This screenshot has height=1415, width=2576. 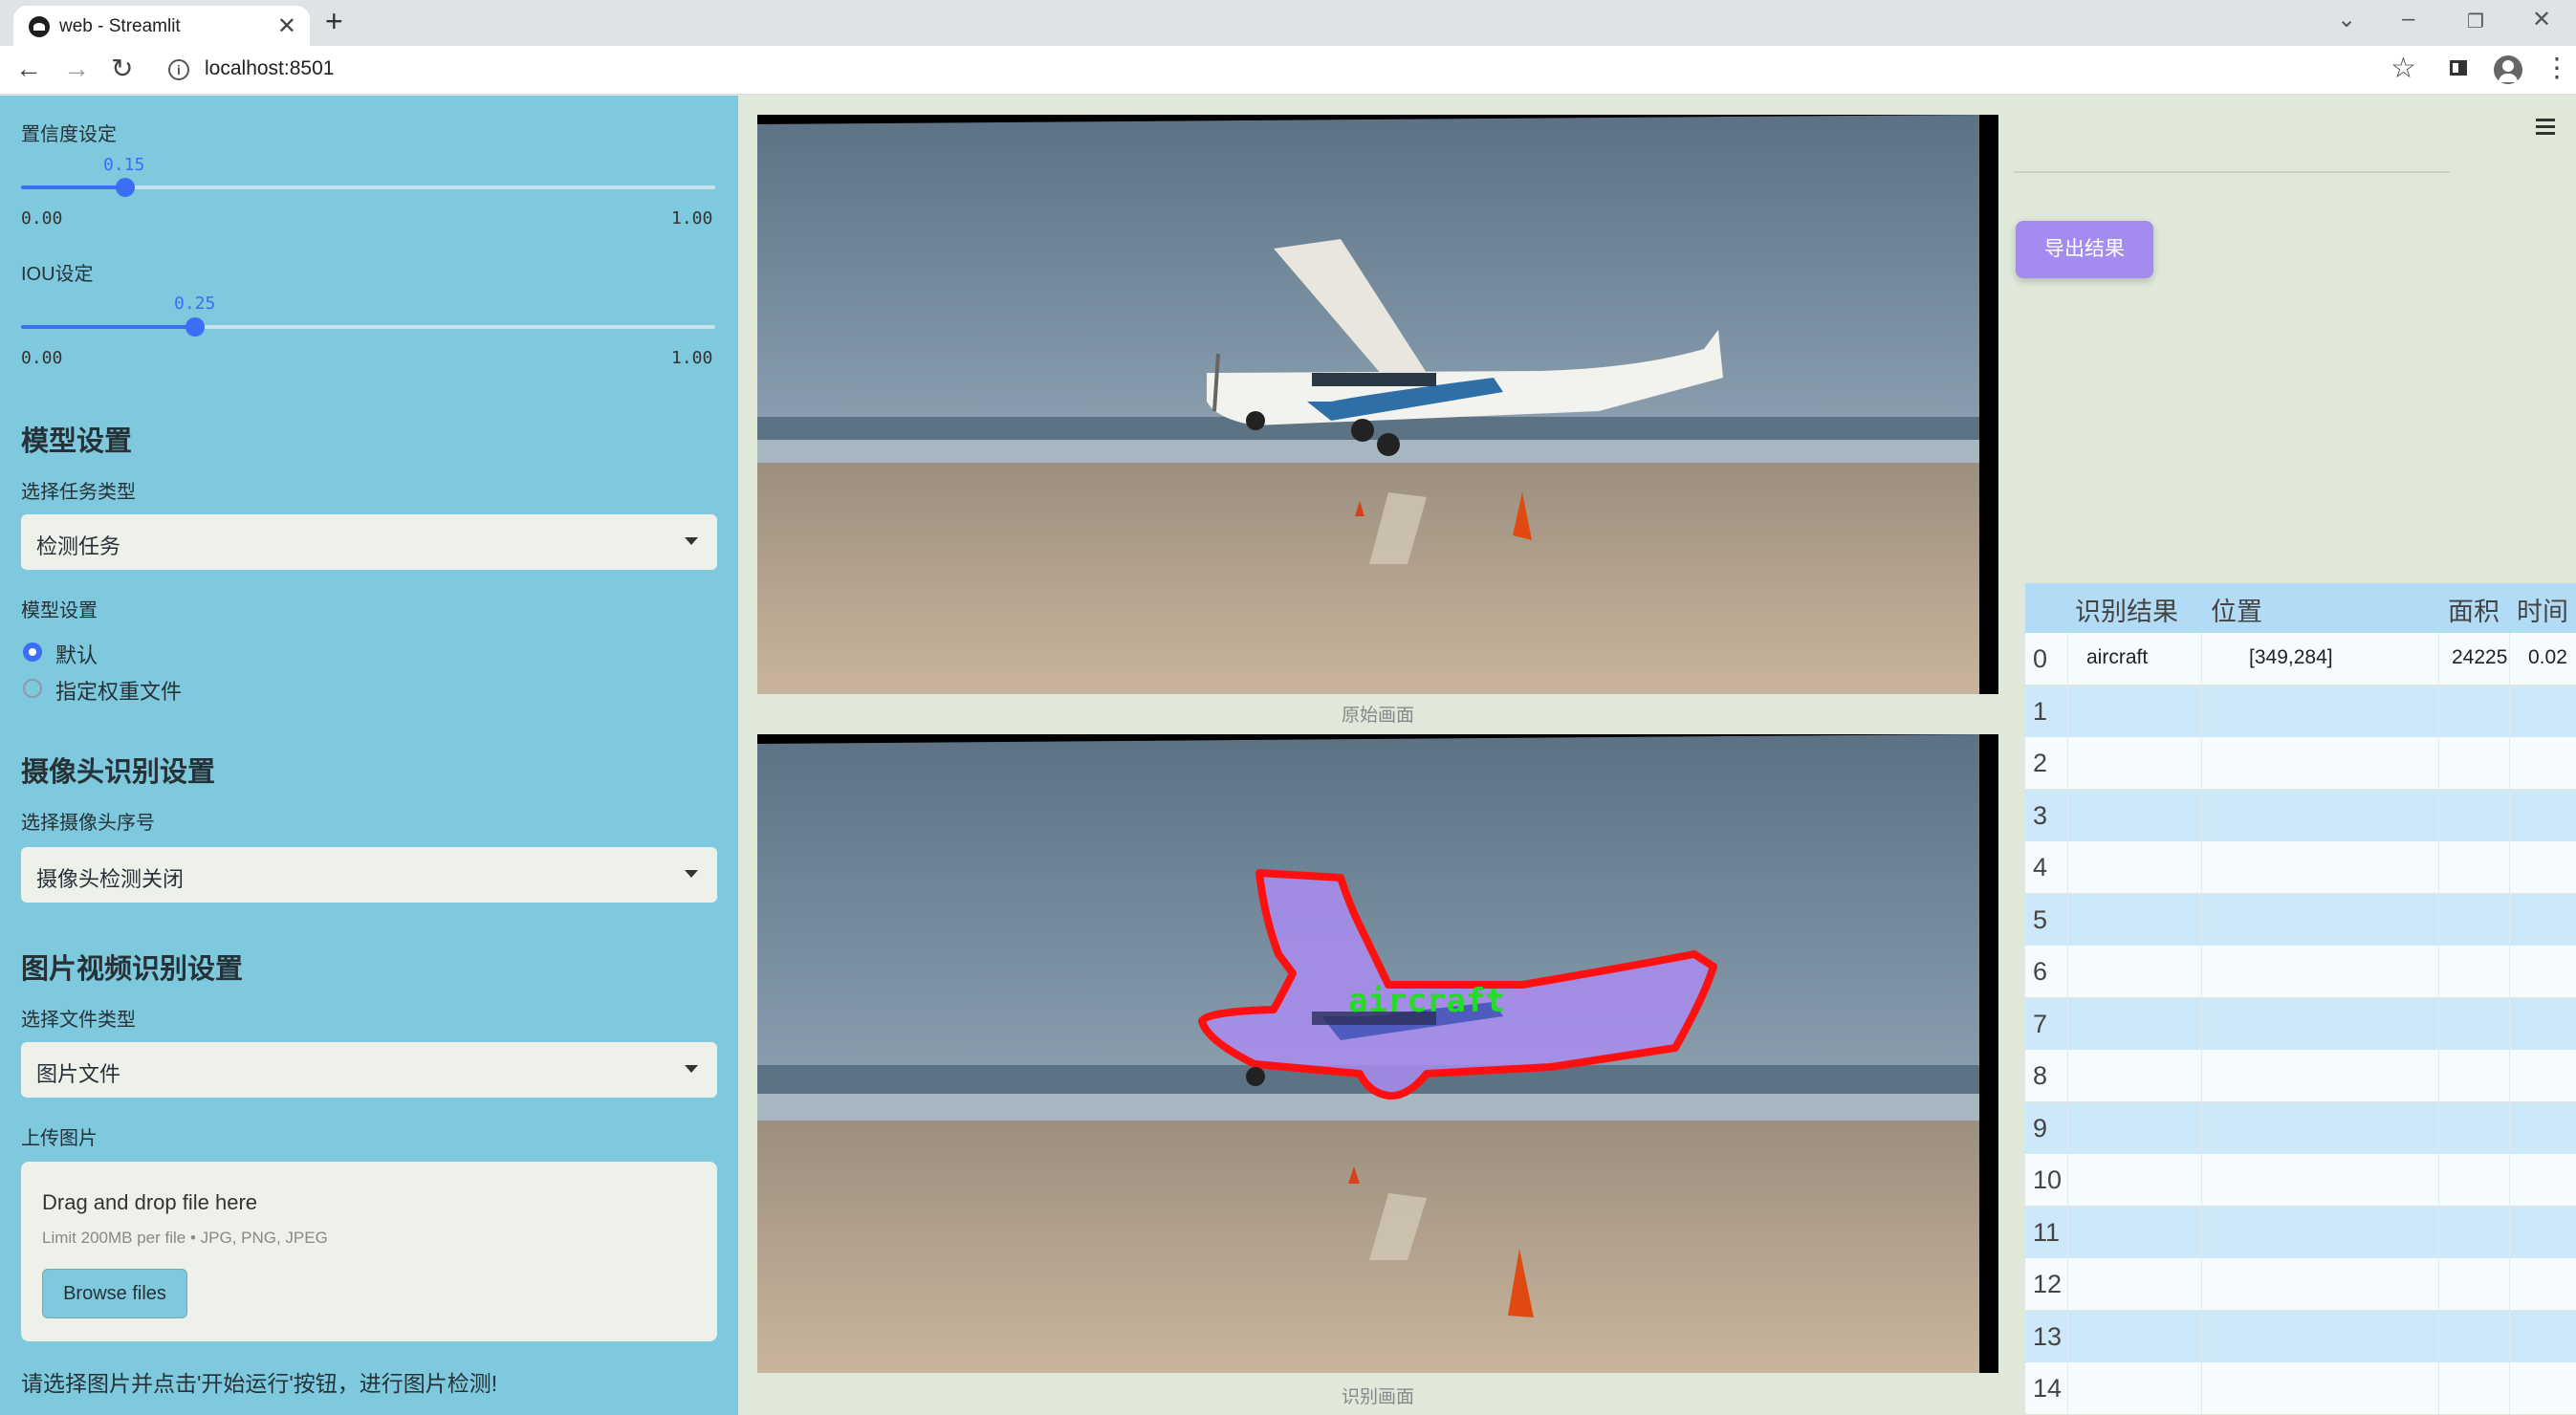 I want to click on row-index: 5, so click(x=2040, y=919).